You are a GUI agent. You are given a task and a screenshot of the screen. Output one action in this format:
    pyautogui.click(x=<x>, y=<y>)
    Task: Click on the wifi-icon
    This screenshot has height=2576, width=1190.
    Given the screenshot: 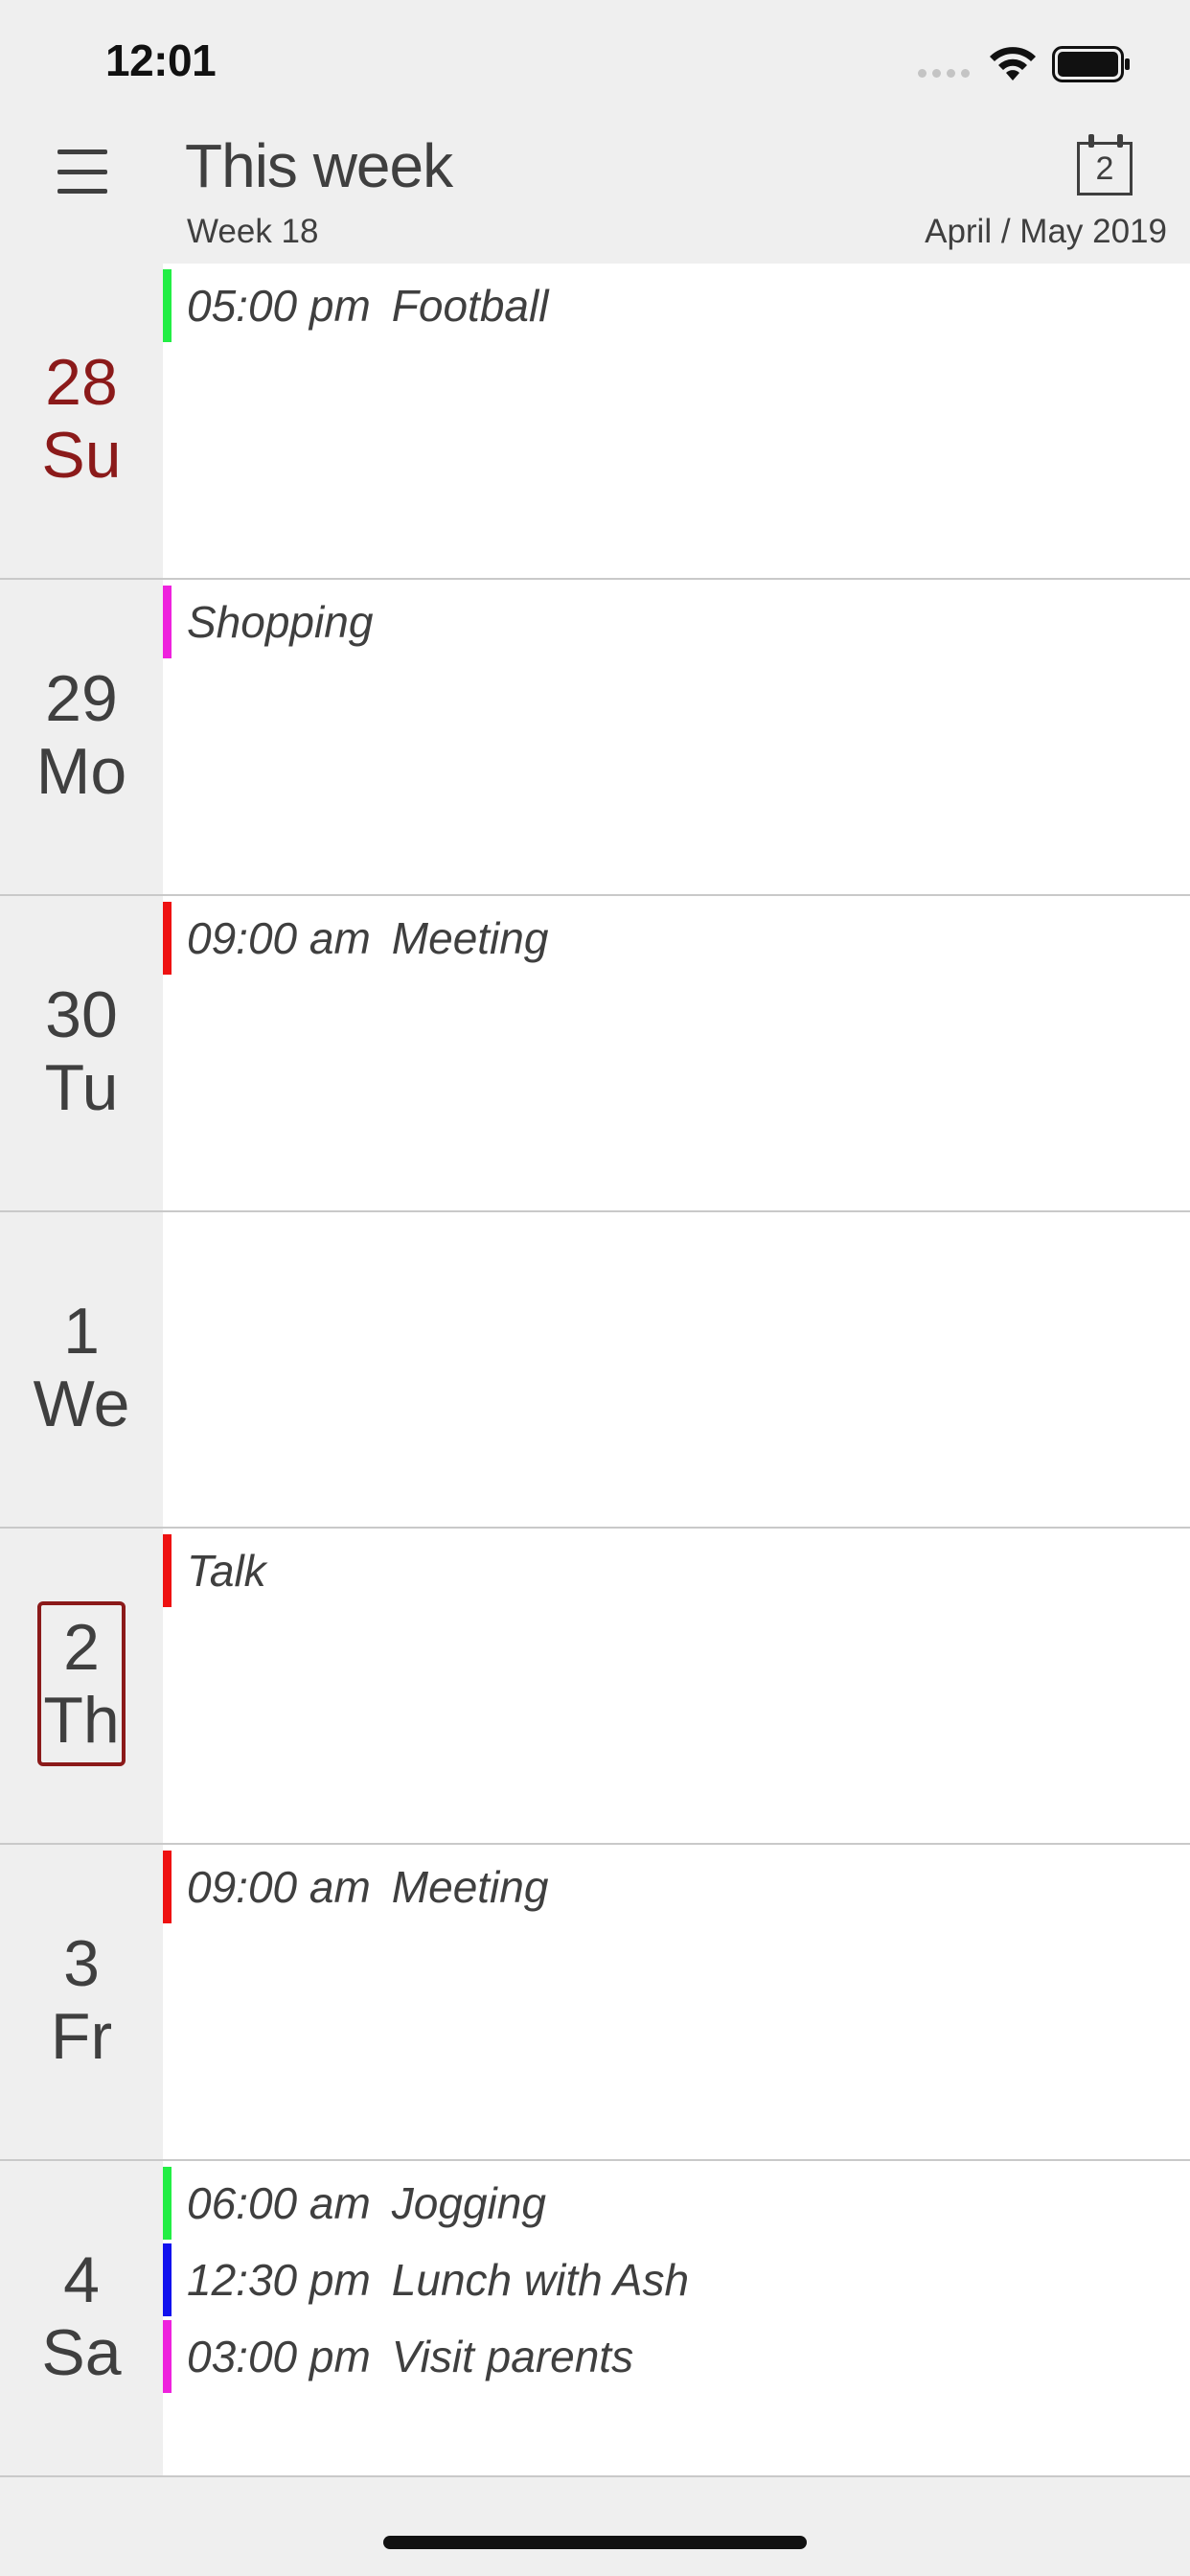 What is the action you would take?
    pyautogui.click(x=1013, y=63)
    